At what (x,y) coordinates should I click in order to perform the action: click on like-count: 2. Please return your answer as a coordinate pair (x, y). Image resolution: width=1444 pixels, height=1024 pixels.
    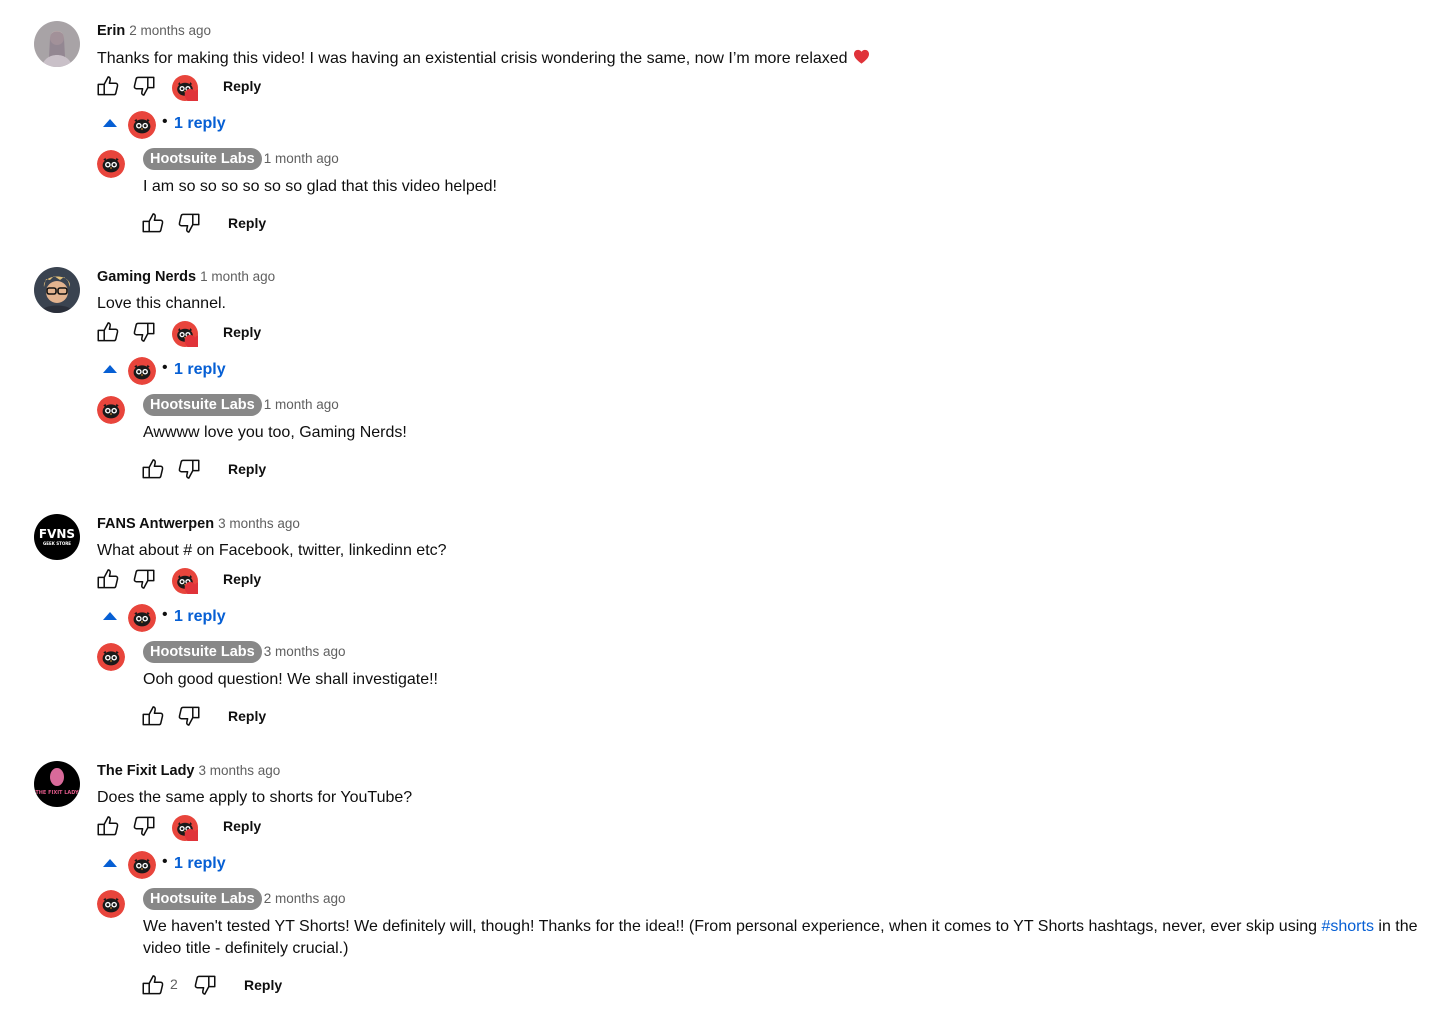
    Looking at the image, I should click on (174, 984).